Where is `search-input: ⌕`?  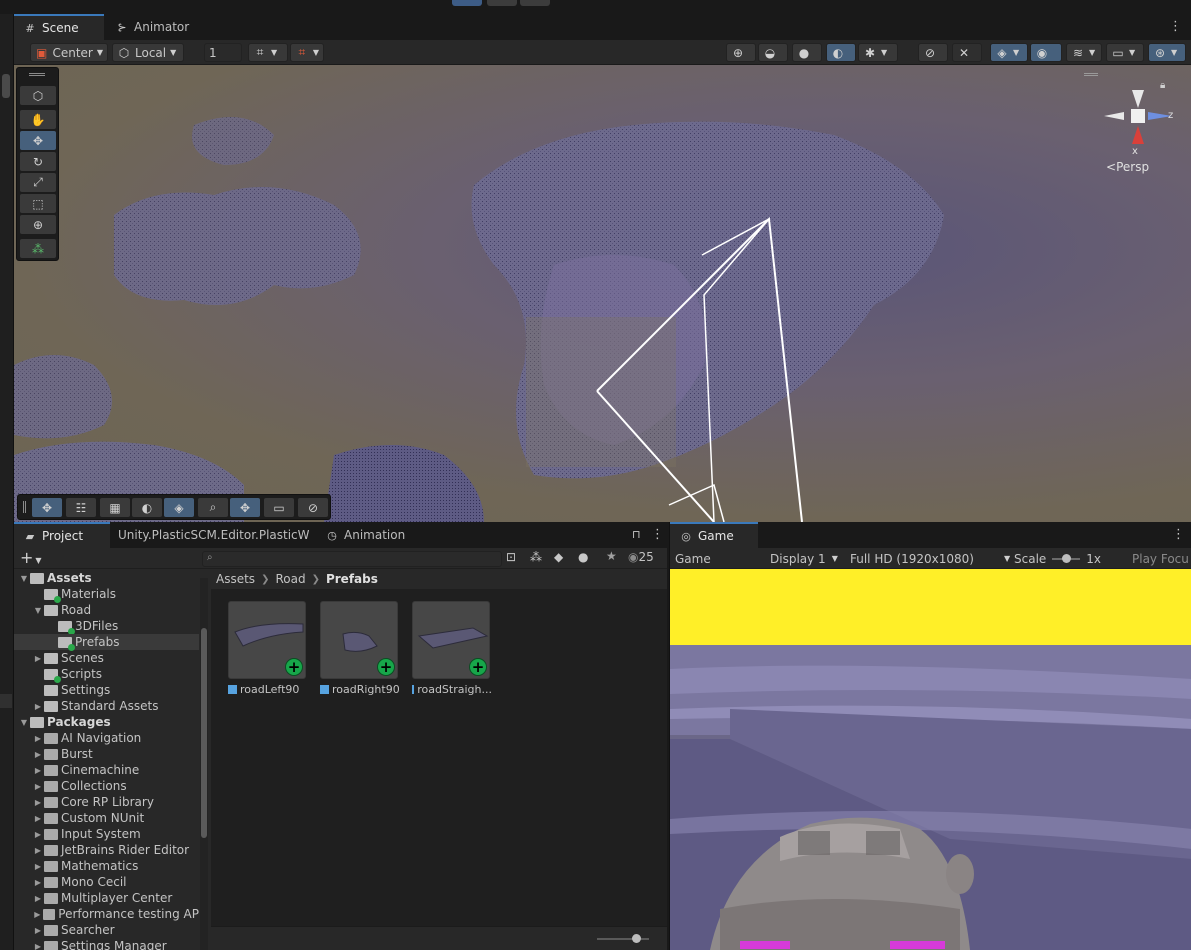
search-input: ⌕ is located at coordinates (352, 559).